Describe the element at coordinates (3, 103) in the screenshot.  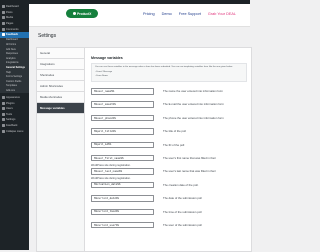
I see `plug-icon` at that location.